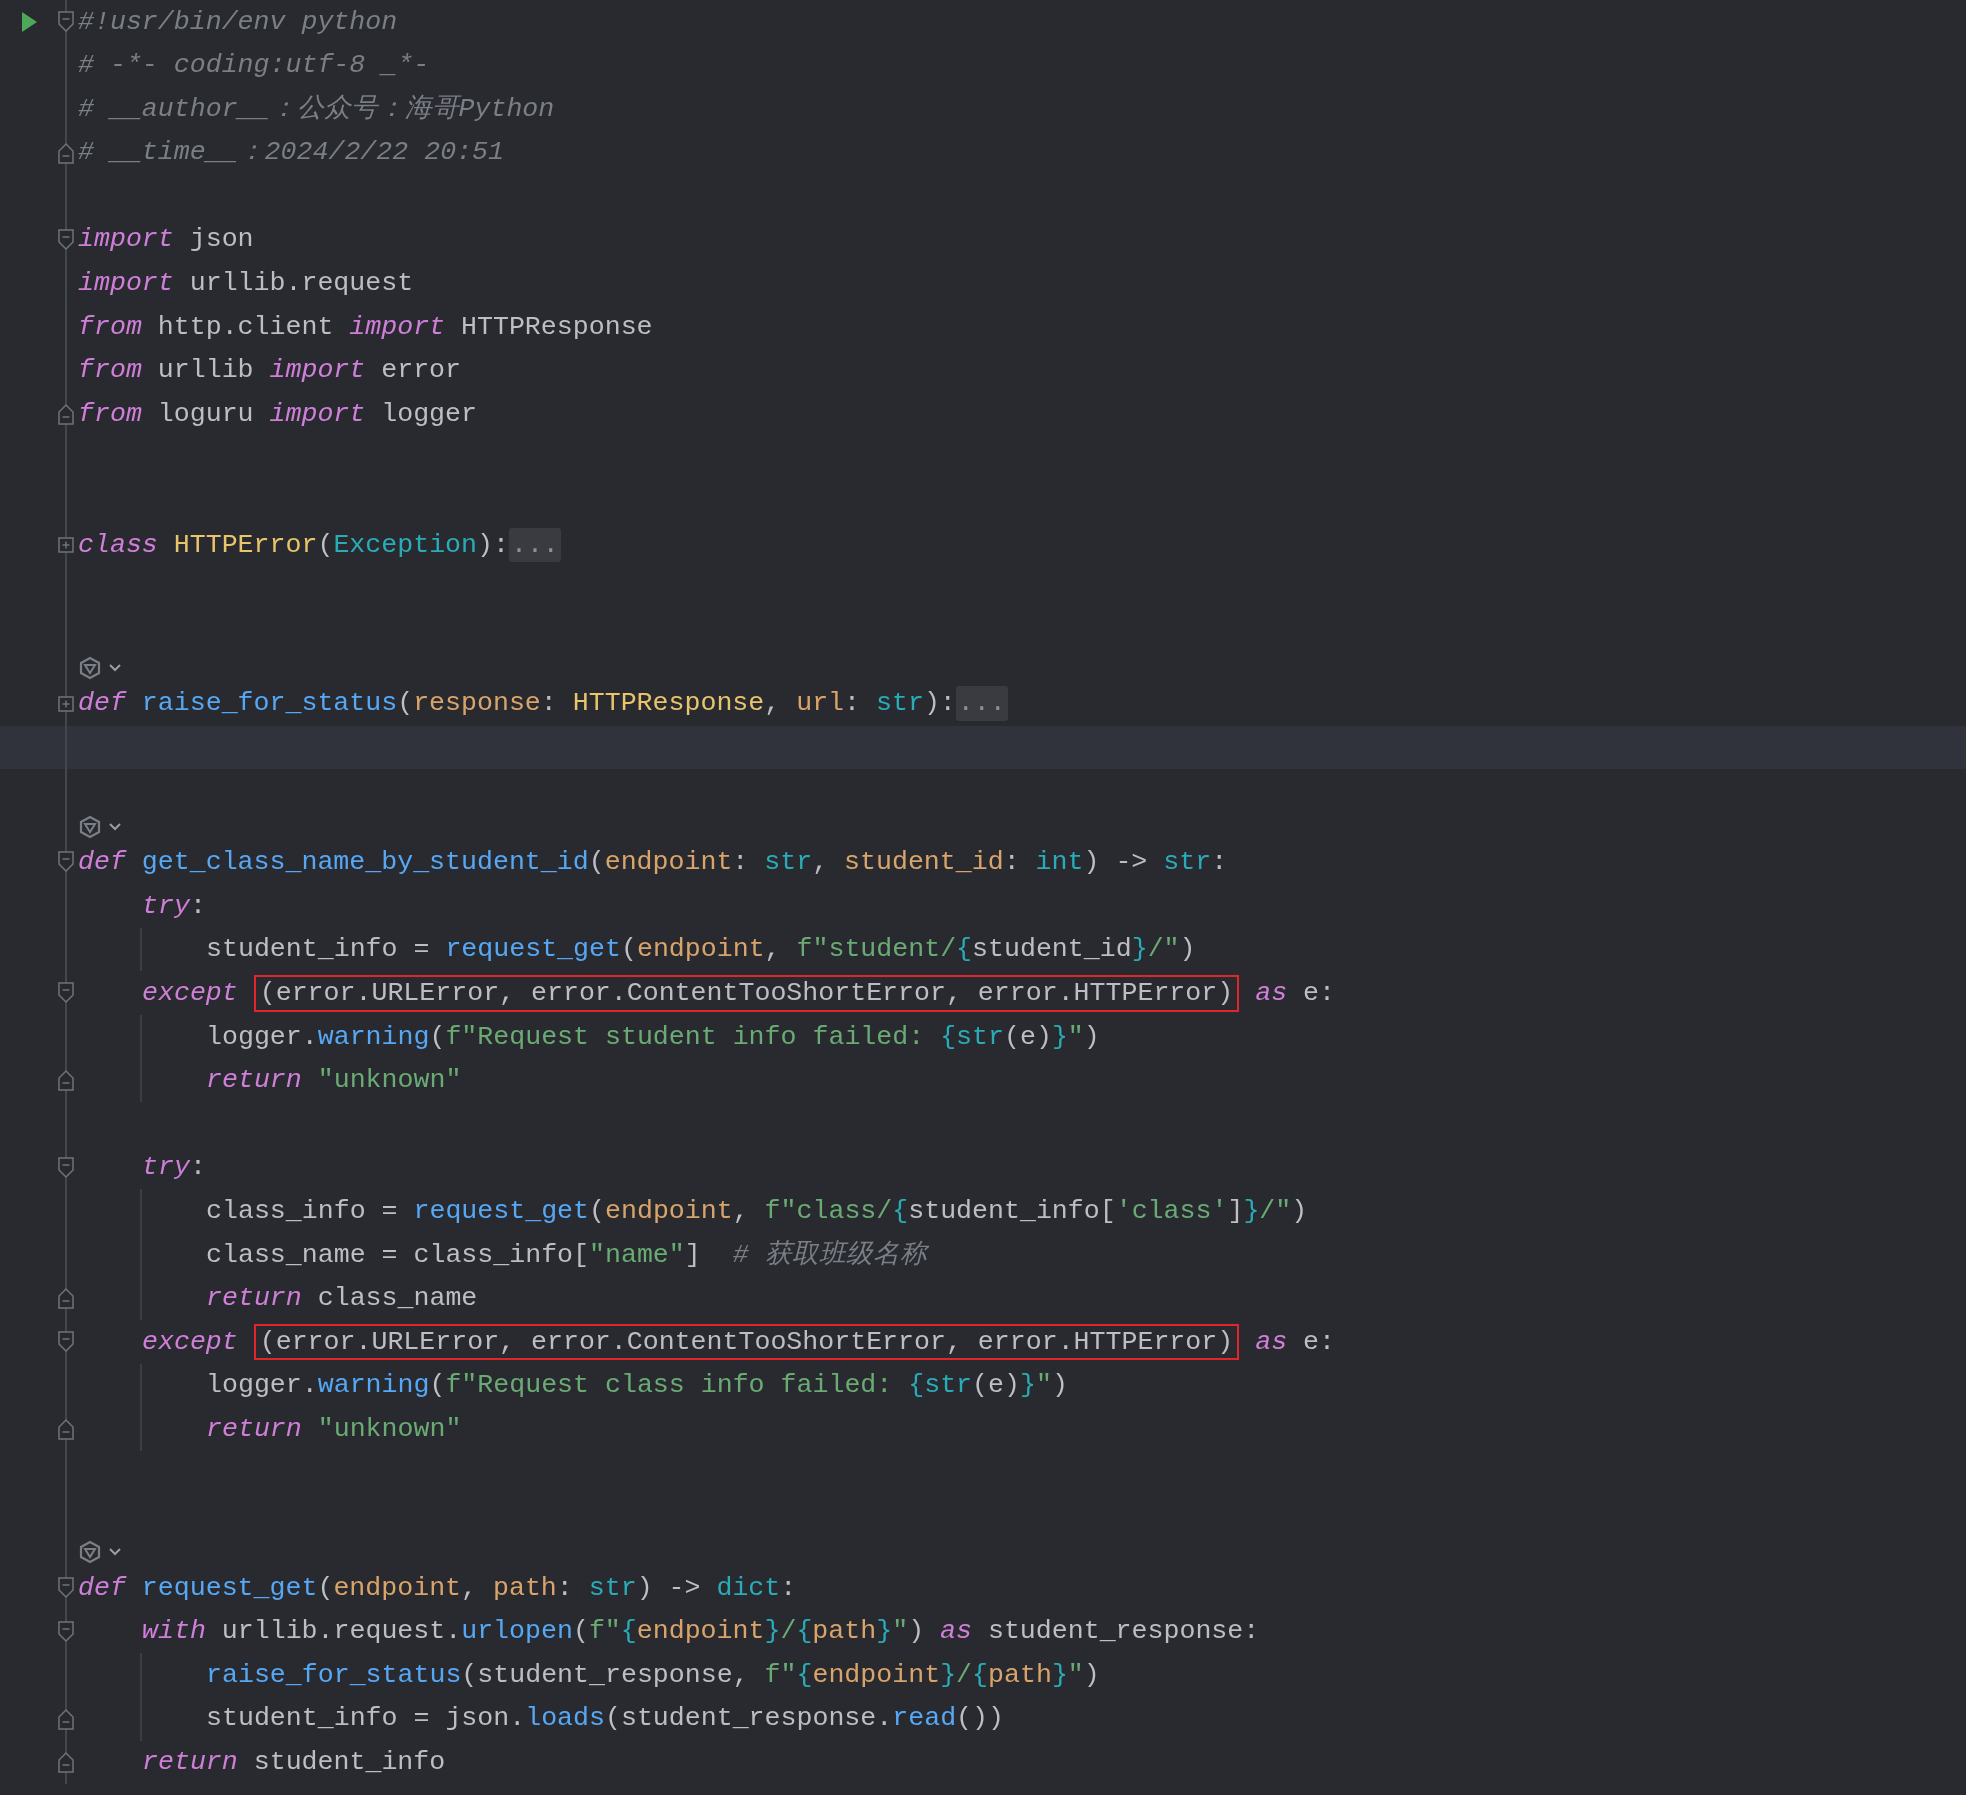 This screenshot has width=1966, height=1795. I want to click on code-line: class_name = class_info["name"] # 获取班级名称, so click(566, 1255).